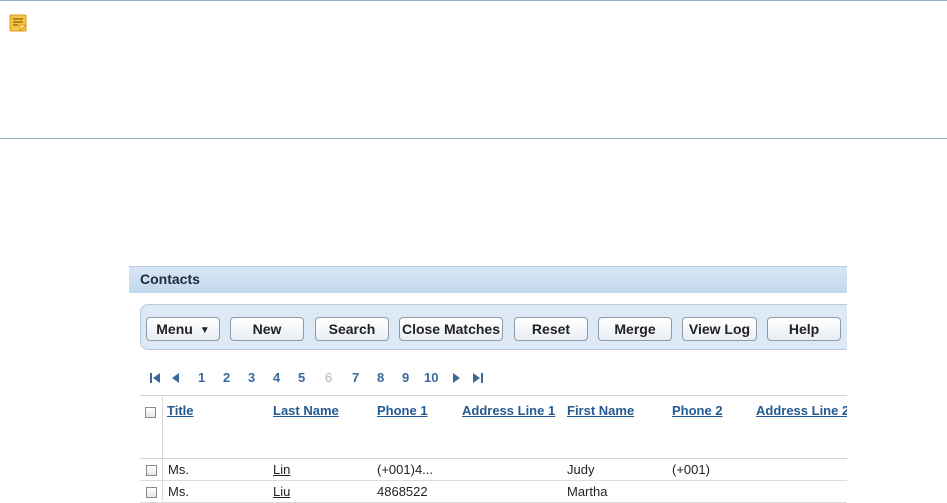 This screenshot has height=503, width=947. Describe the element at coordinates (226, 377) in the screenshot. I see `page-link-2: 2` at that location.